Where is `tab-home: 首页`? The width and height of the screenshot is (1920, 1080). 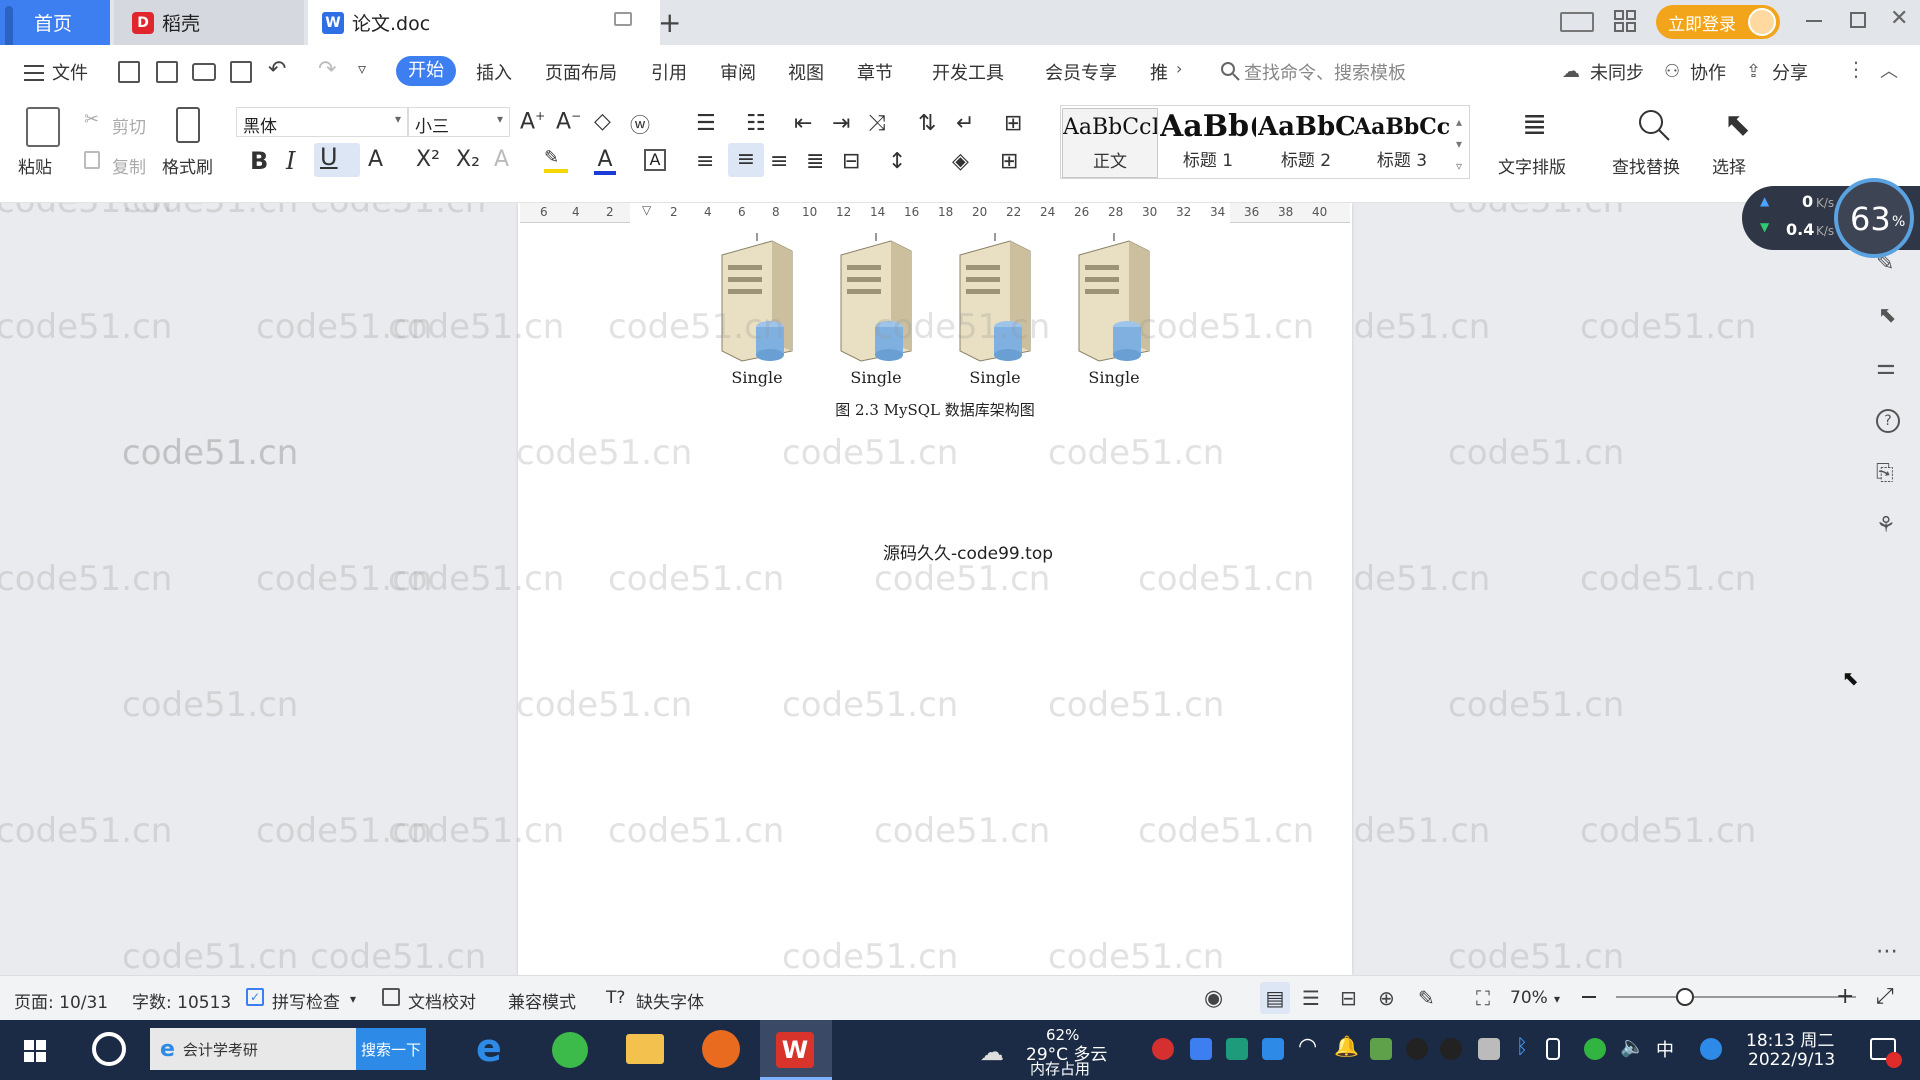 tab-home: 首页 is located at coordinates (55, 47).